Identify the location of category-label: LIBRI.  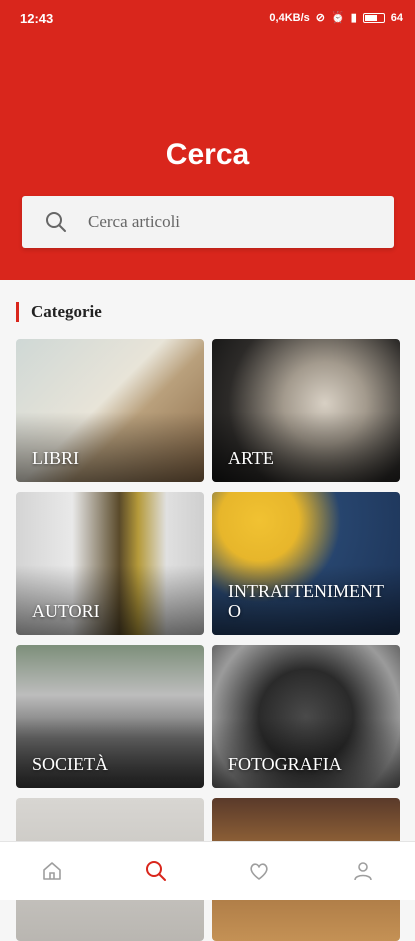
(55, 458).